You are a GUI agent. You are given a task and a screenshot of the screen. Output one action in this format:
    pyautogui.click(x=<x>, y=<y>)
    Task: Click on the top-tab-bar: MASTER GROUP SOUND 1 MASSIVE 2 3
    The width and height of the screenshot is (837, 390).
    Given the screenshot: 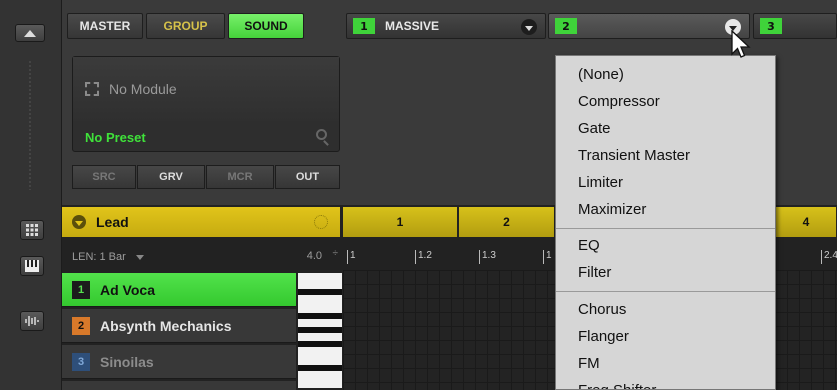 What is the action you would take?
    pyautogui.click(x=449, y=22)
    